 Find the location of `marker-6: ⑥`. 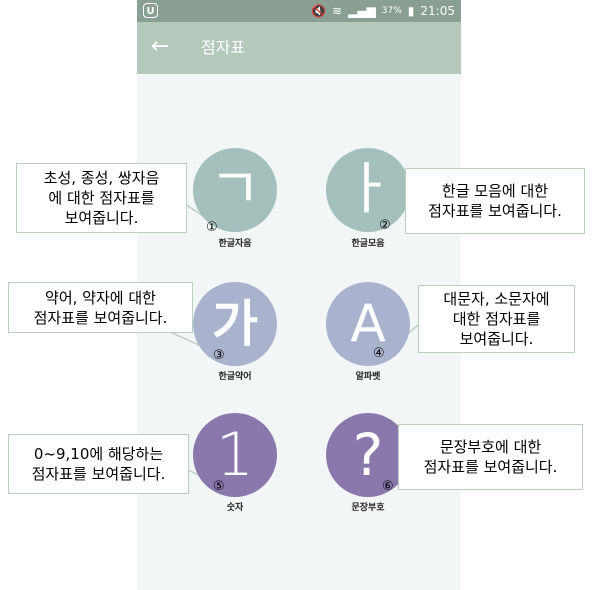

marker-6: ⑥ is located at coordinates (388, 486).